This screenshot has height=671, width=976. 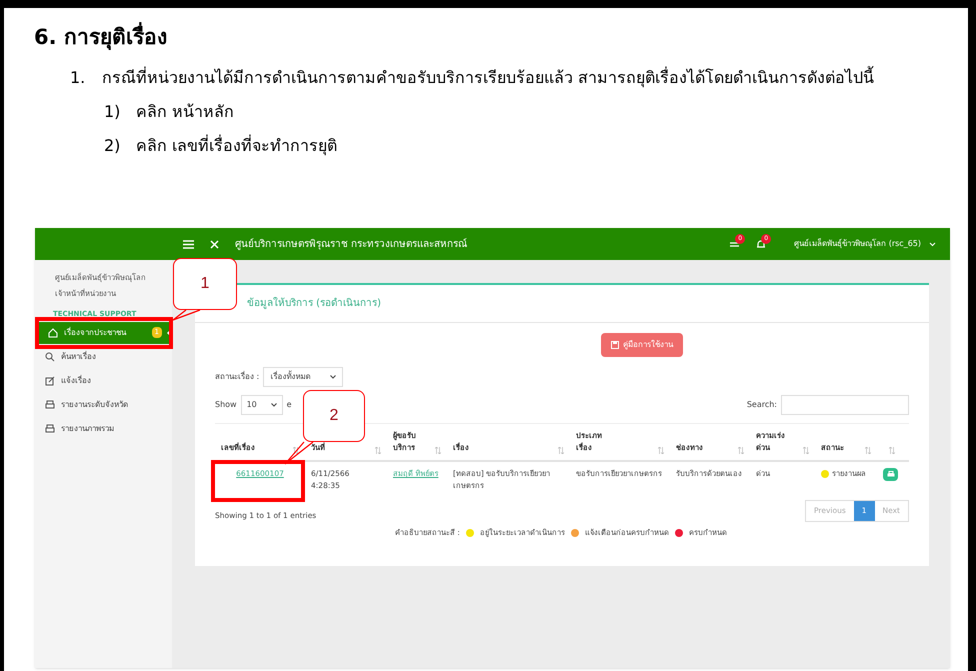 I want to click on print-button, so click(x=890, y=474).